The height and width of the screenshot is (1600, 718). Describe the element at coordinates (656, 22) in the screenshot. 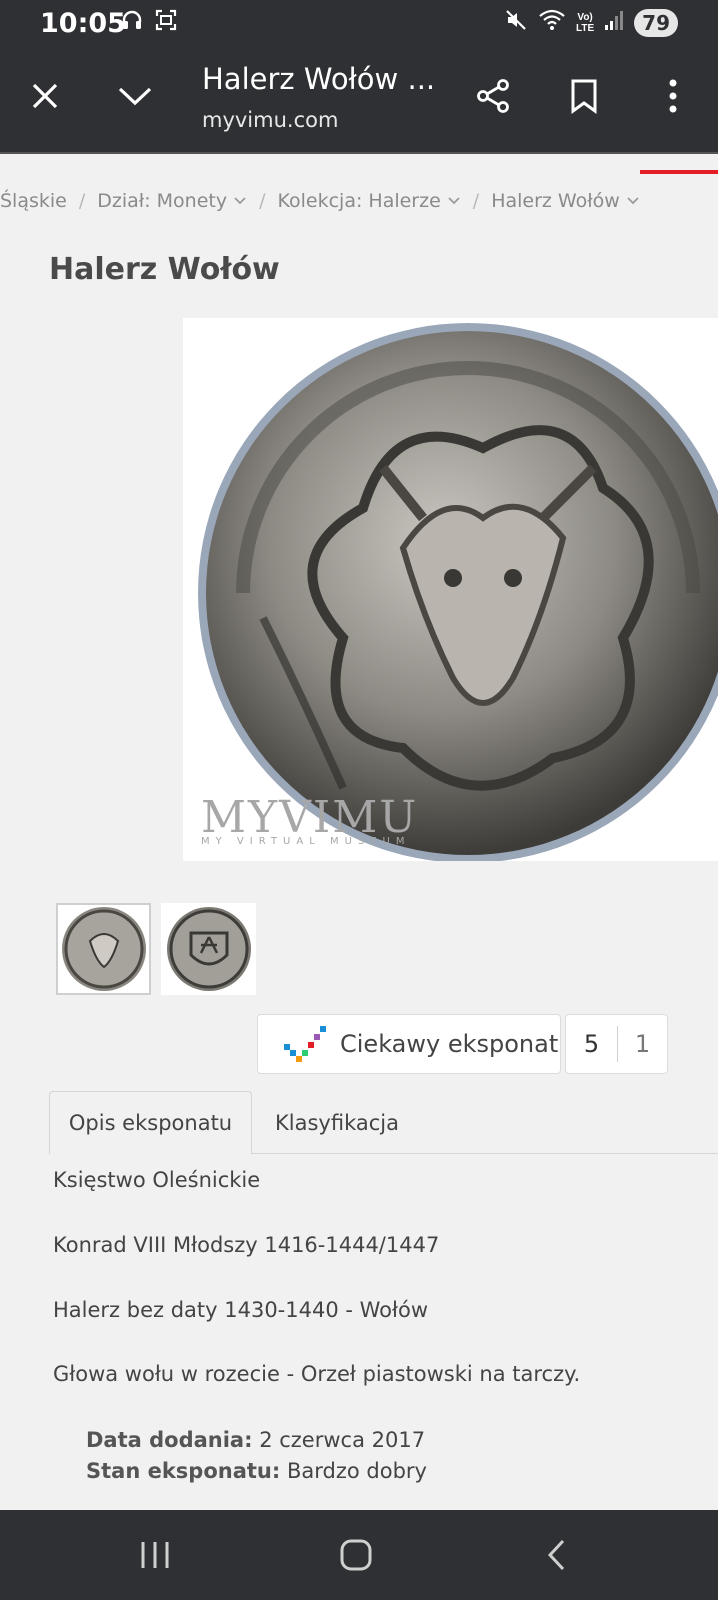

I see `battery-badge: 79` at that location.